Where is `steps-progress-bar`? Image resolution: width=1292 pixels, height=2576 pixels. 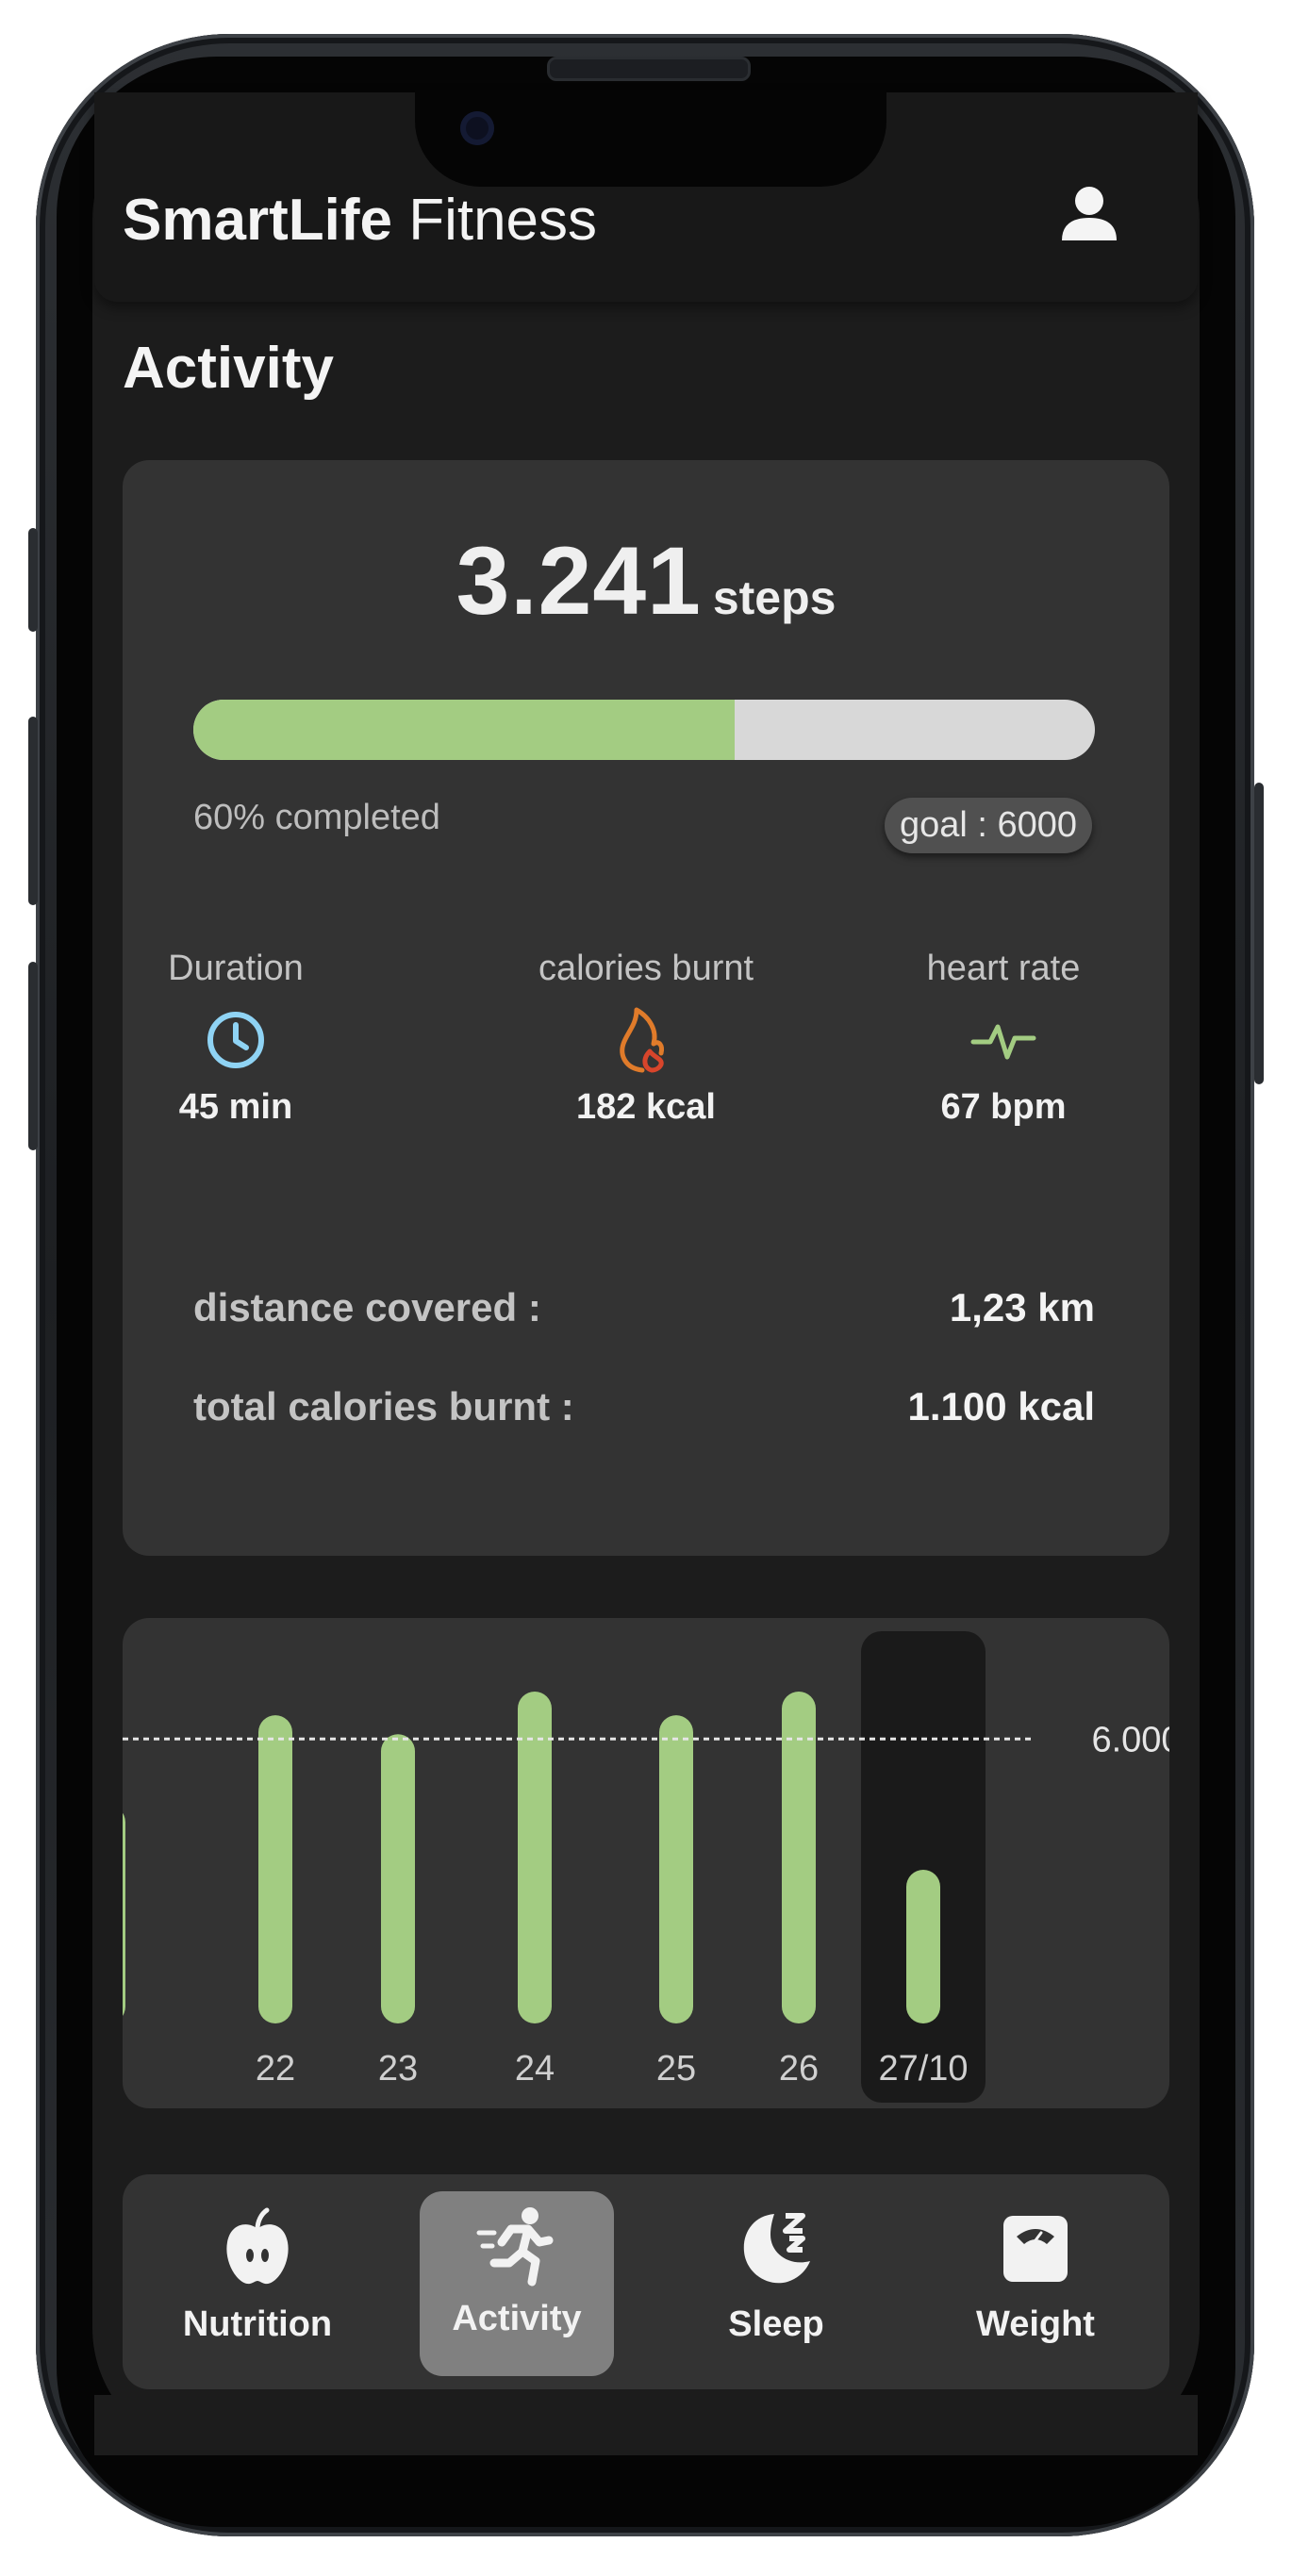 steps-progress-bar is located at coordinates (644, 730).